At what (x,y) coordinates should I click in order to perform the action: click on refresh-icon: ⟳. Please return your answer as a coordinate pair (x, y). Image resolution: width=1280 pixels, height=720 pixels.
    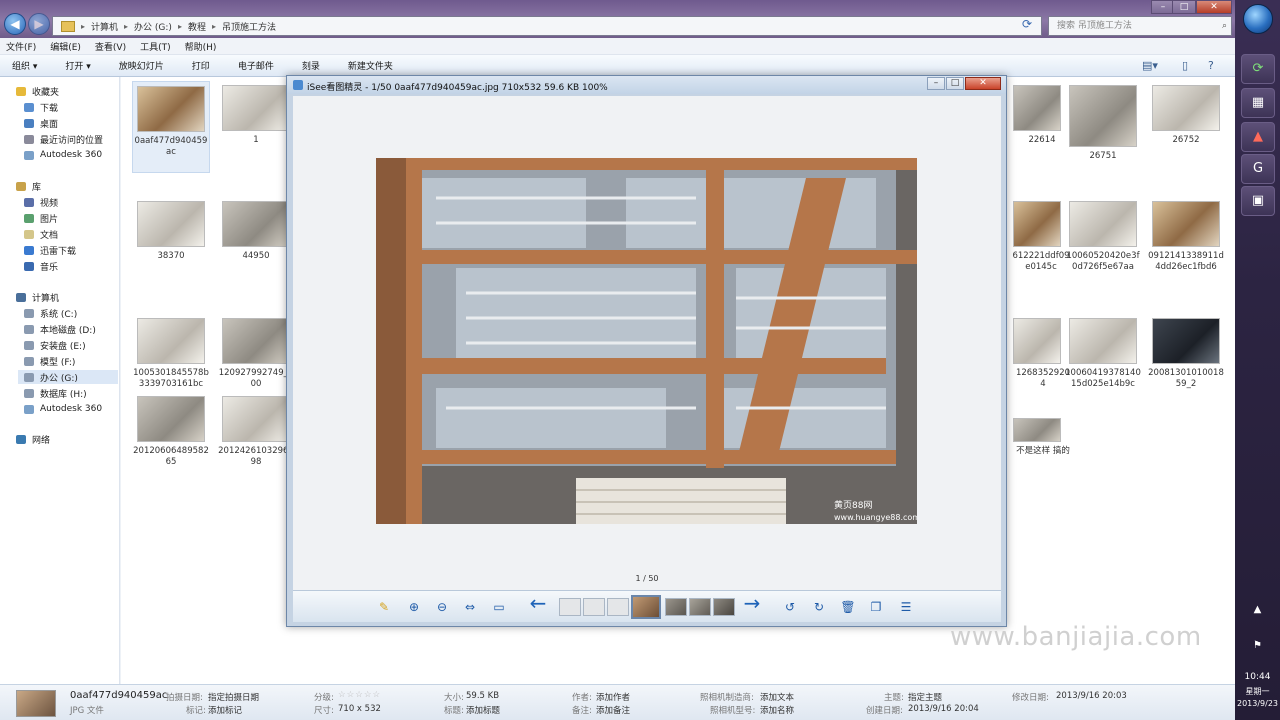
    Looking at the image, I should click on (1027, 26).